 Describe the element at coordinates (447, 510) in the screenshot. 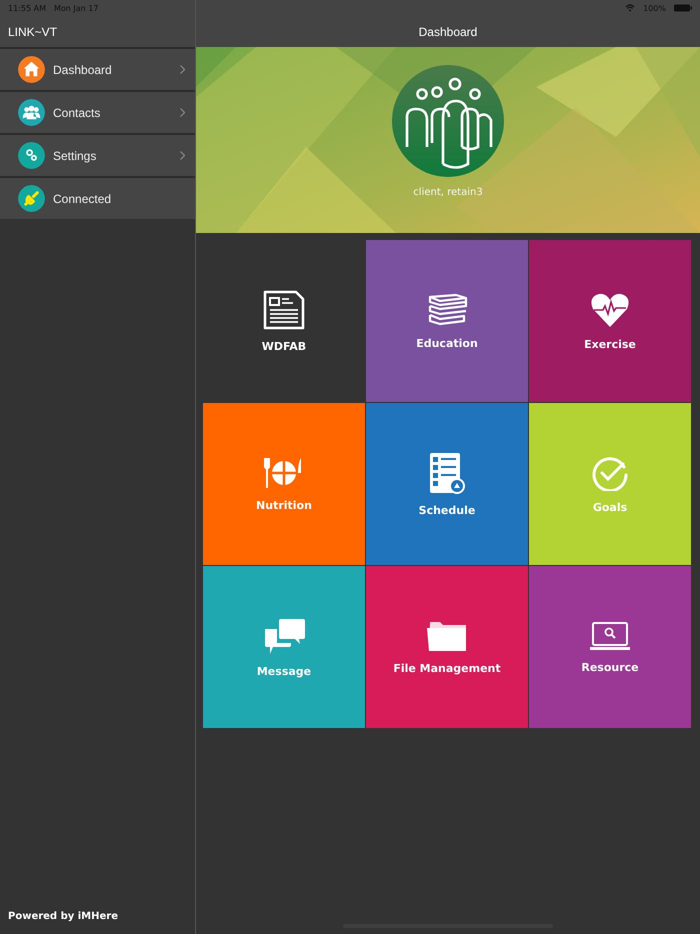

I see `tile-label: Schedule` at that location.